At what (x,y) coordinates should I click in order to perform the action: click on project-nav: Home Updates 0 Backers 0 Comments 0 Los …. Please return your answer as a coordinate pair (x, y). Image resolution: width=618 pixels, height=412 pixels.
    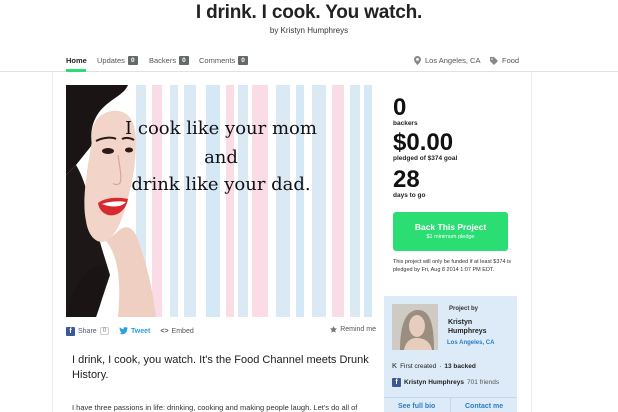
    Looking at the image, I should click on (309, 62).